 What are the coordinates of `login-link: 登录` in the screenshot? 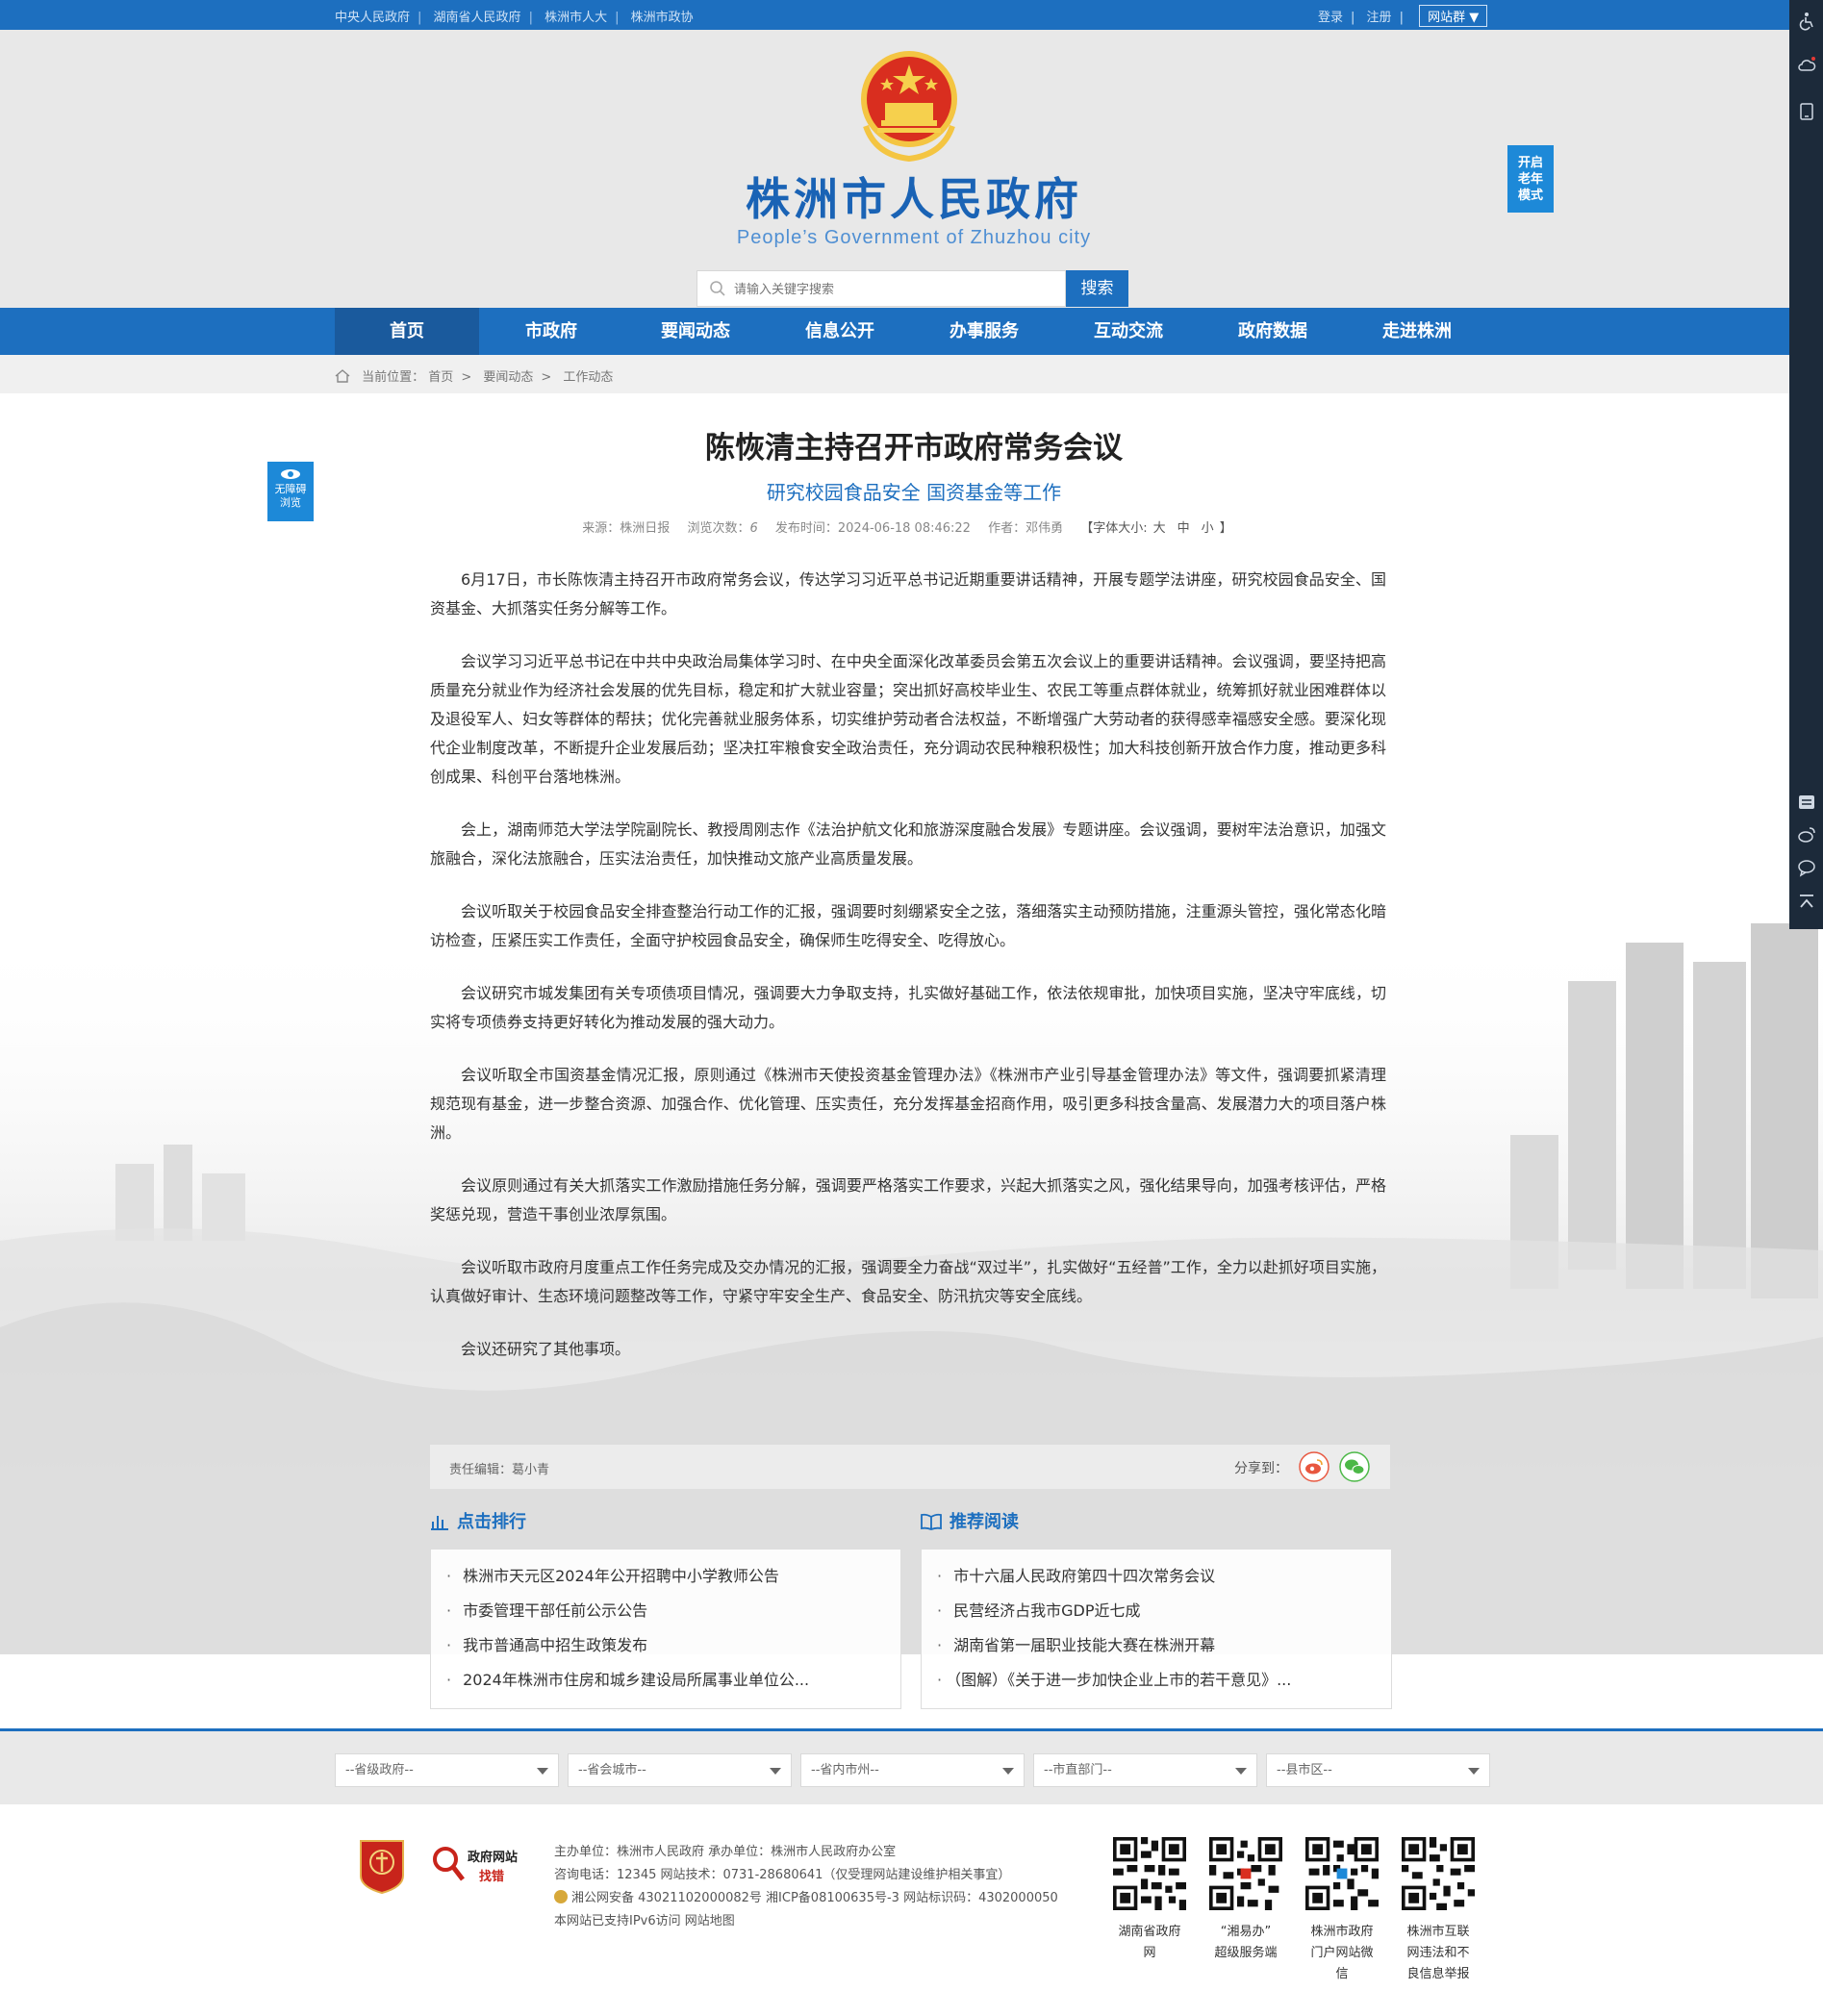 It's located at (1330, 18).